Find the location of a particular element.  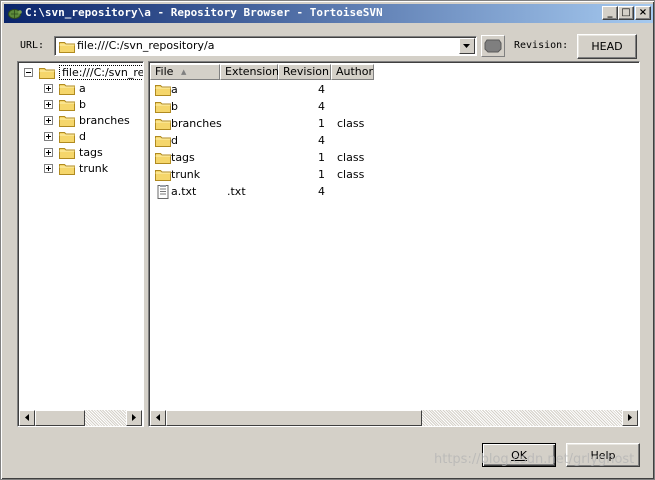

column-header-file: File ▲ is located at coordinates (185, 72).